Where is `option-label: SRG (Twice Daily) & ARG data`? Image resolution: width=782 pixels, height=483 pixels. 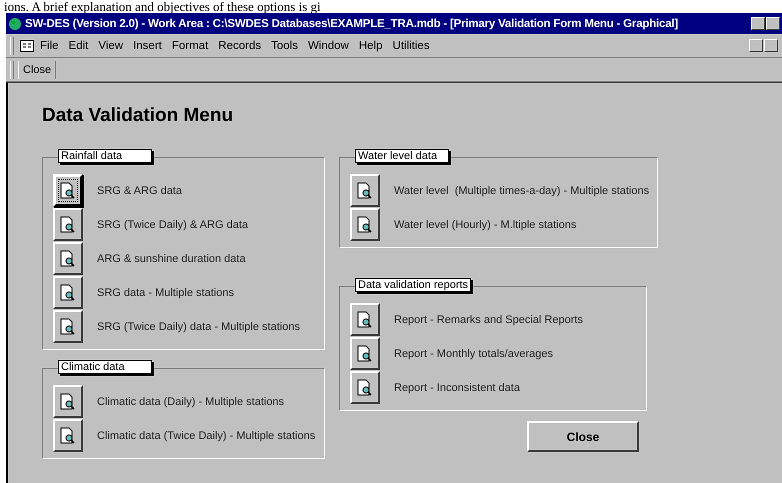
option-label: SRG (Twice Daily) & ARG data is located at coordinates (172, 224).